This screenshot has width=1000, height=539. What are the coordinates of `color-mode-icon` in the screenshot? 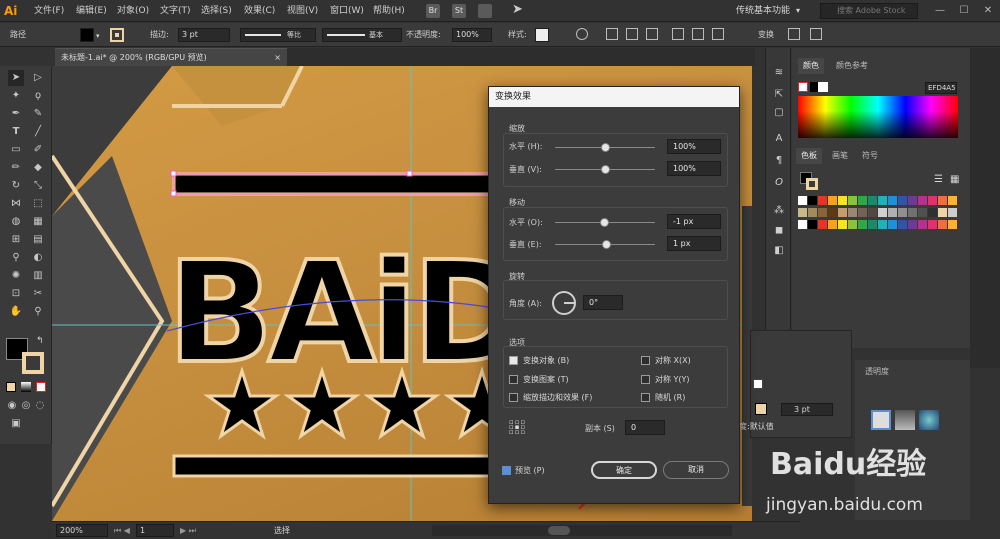 It's located at (11, 387).